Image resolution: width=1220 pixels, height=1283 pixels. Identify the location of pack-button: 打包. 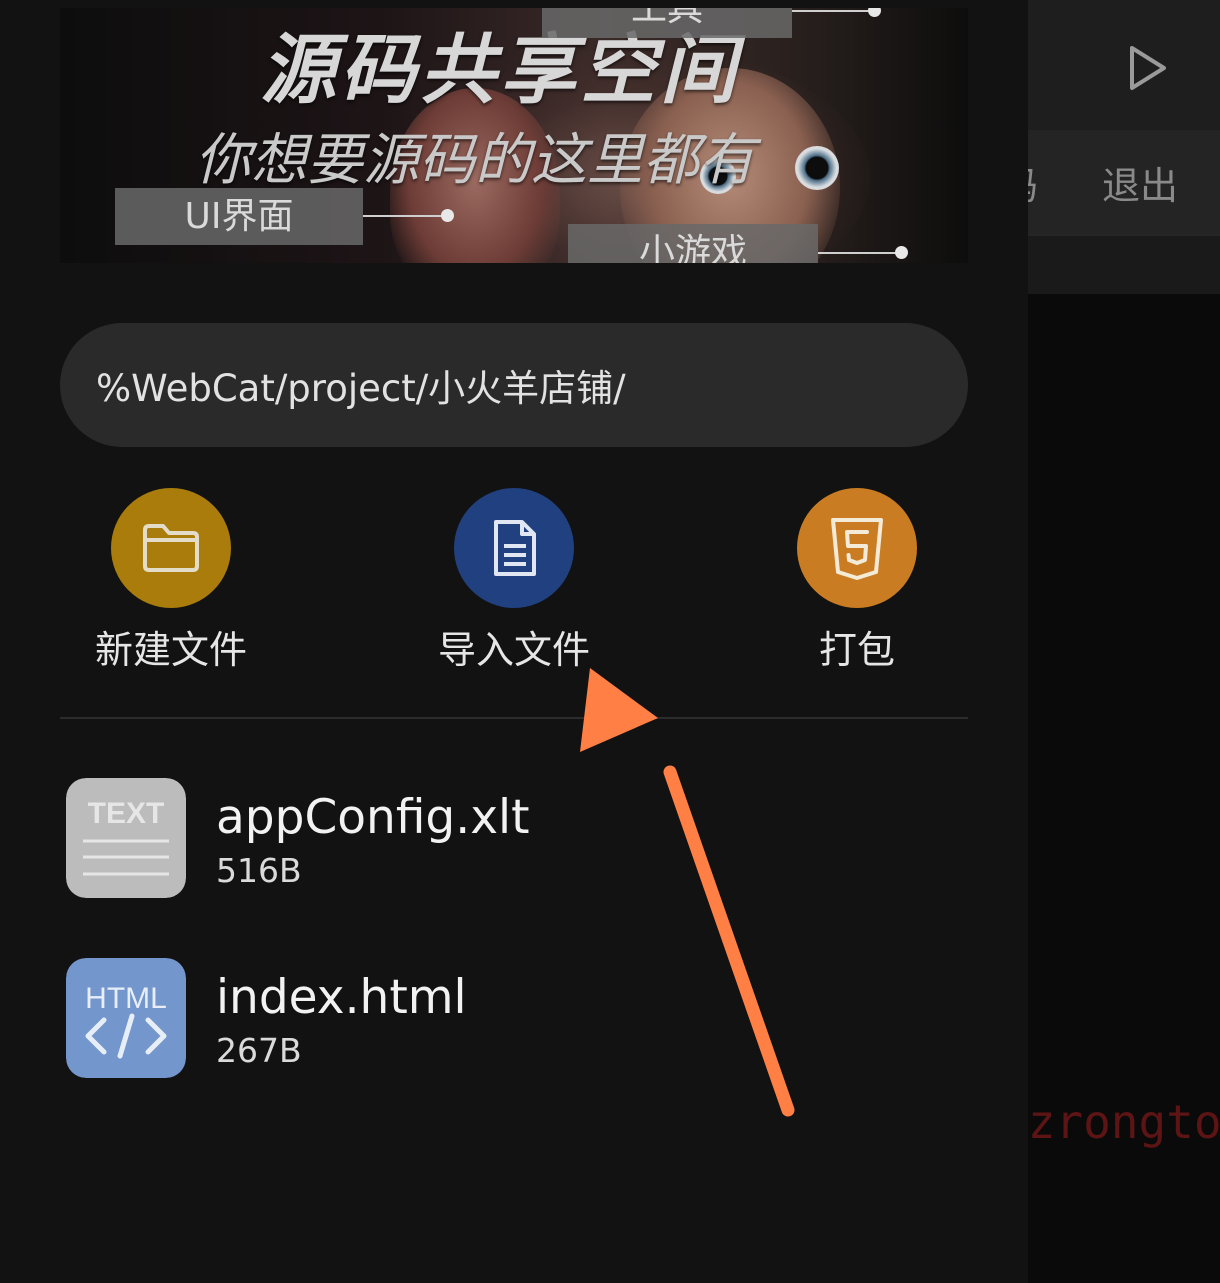
(857, 583).